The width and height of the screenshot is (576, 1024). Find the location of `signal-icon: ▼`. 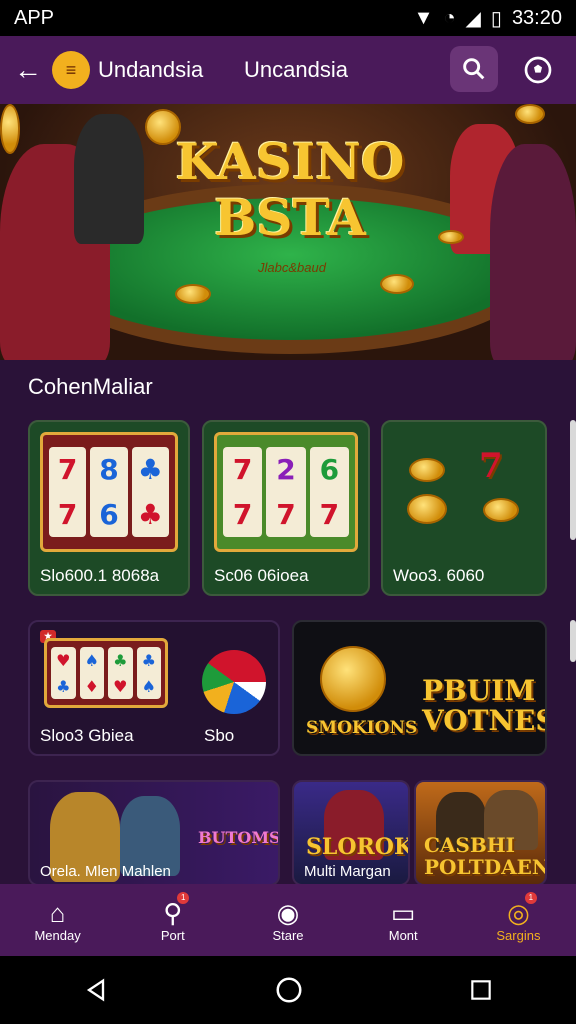

signal-icon: ▼ is located at coordinates (423, 17).